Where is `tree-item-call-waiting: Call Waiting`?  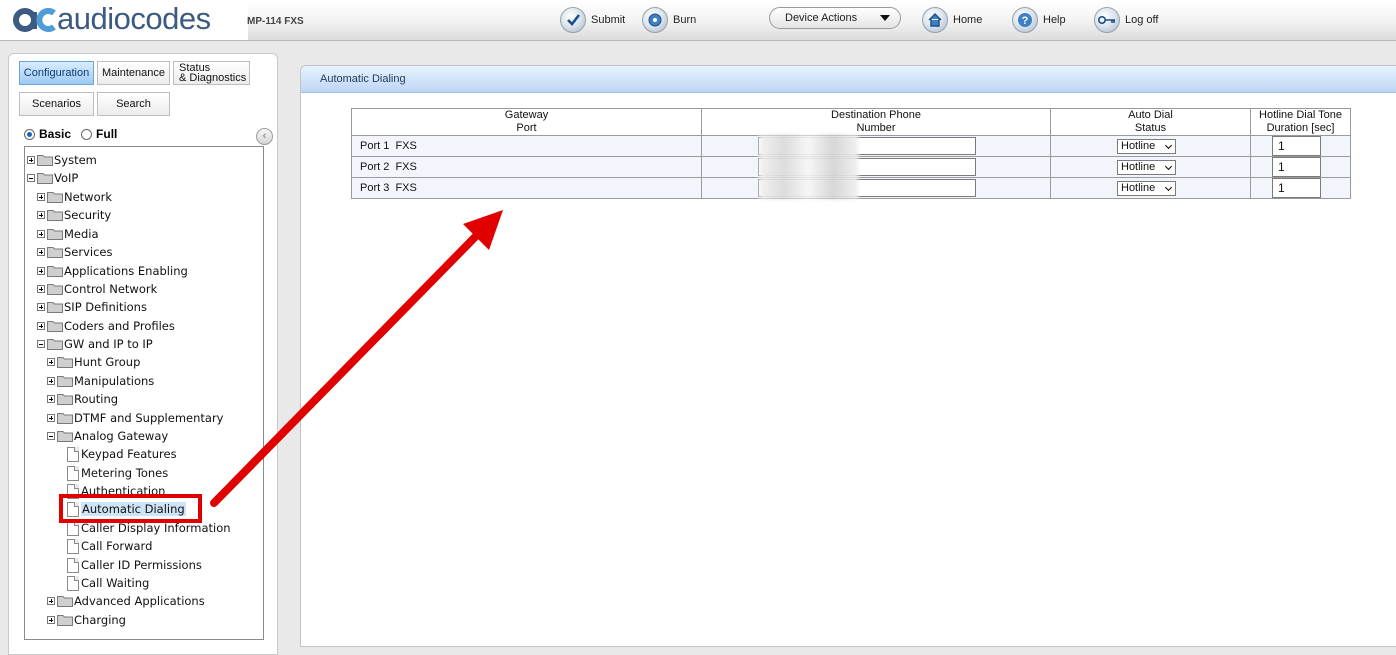
tree-item-call-waiting: Call Waiting is located at coordinates (108, 583).